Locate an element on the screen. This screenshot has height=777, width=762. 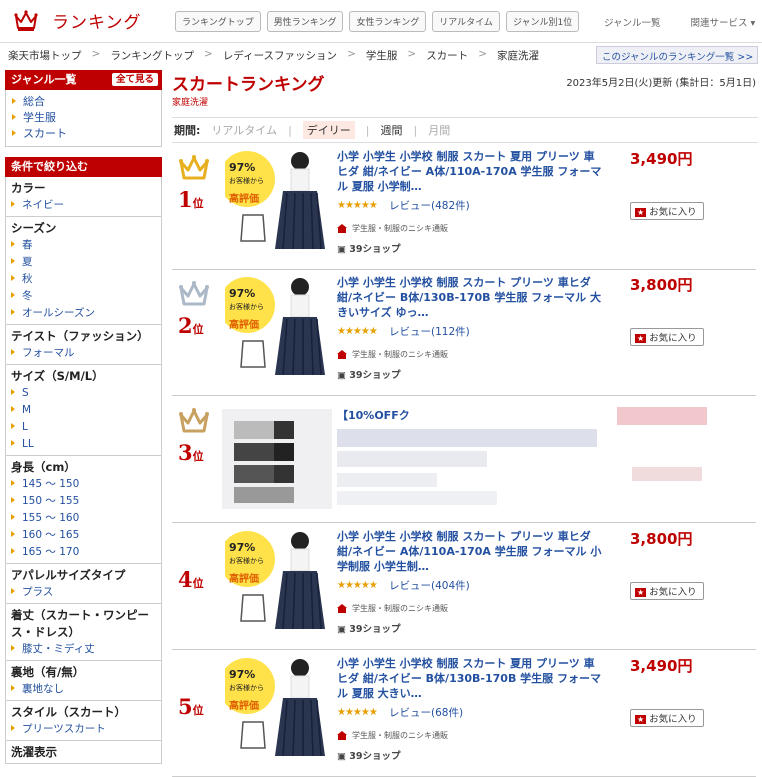
genre-item: 総合 is located at coordinates (86, 102).